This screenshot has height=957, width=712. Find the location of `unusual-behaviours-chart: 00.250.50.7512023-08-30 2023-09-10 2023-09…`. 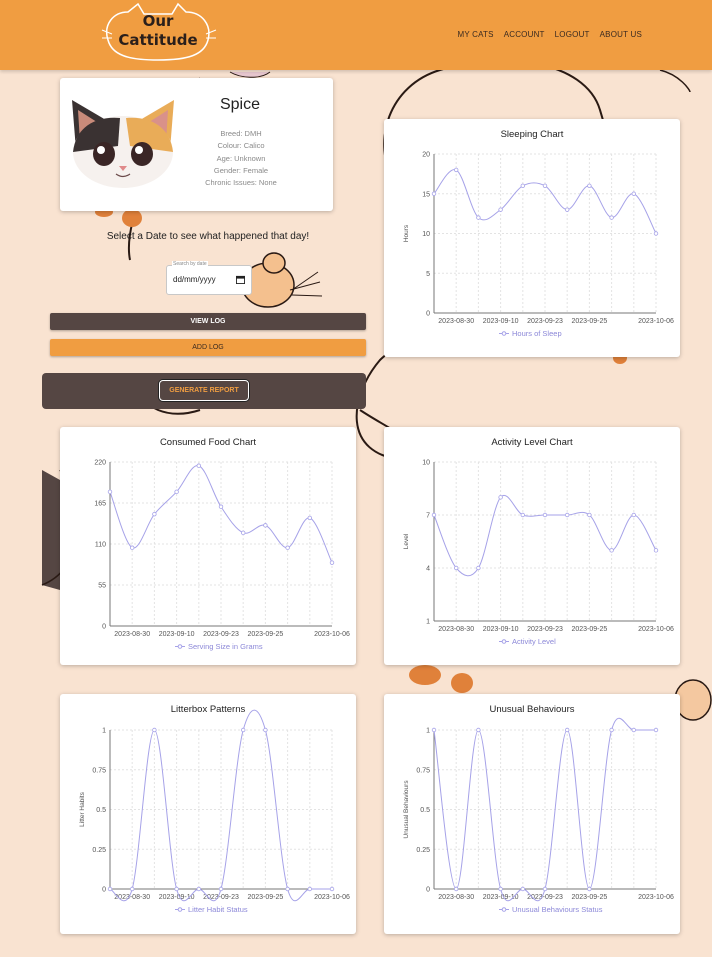

unusual-behaviours-chart: 00.250.50.7512023-08-30 2023-09-10 2023-09… is located at coordinates (538, 815).